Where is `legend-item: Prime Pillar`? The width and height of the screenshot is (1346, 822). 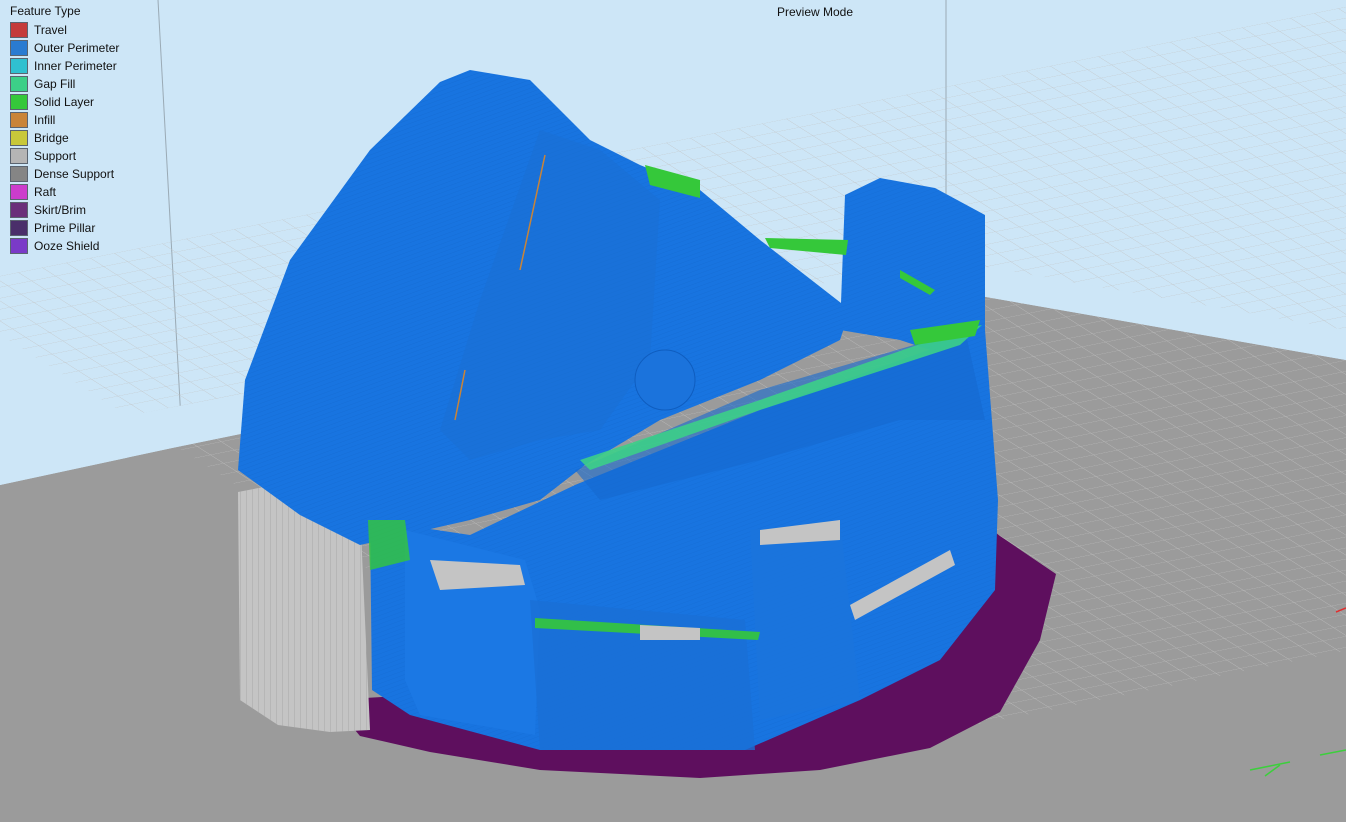 legend-item: Prime Pillar is located at coordinates (64, 228).